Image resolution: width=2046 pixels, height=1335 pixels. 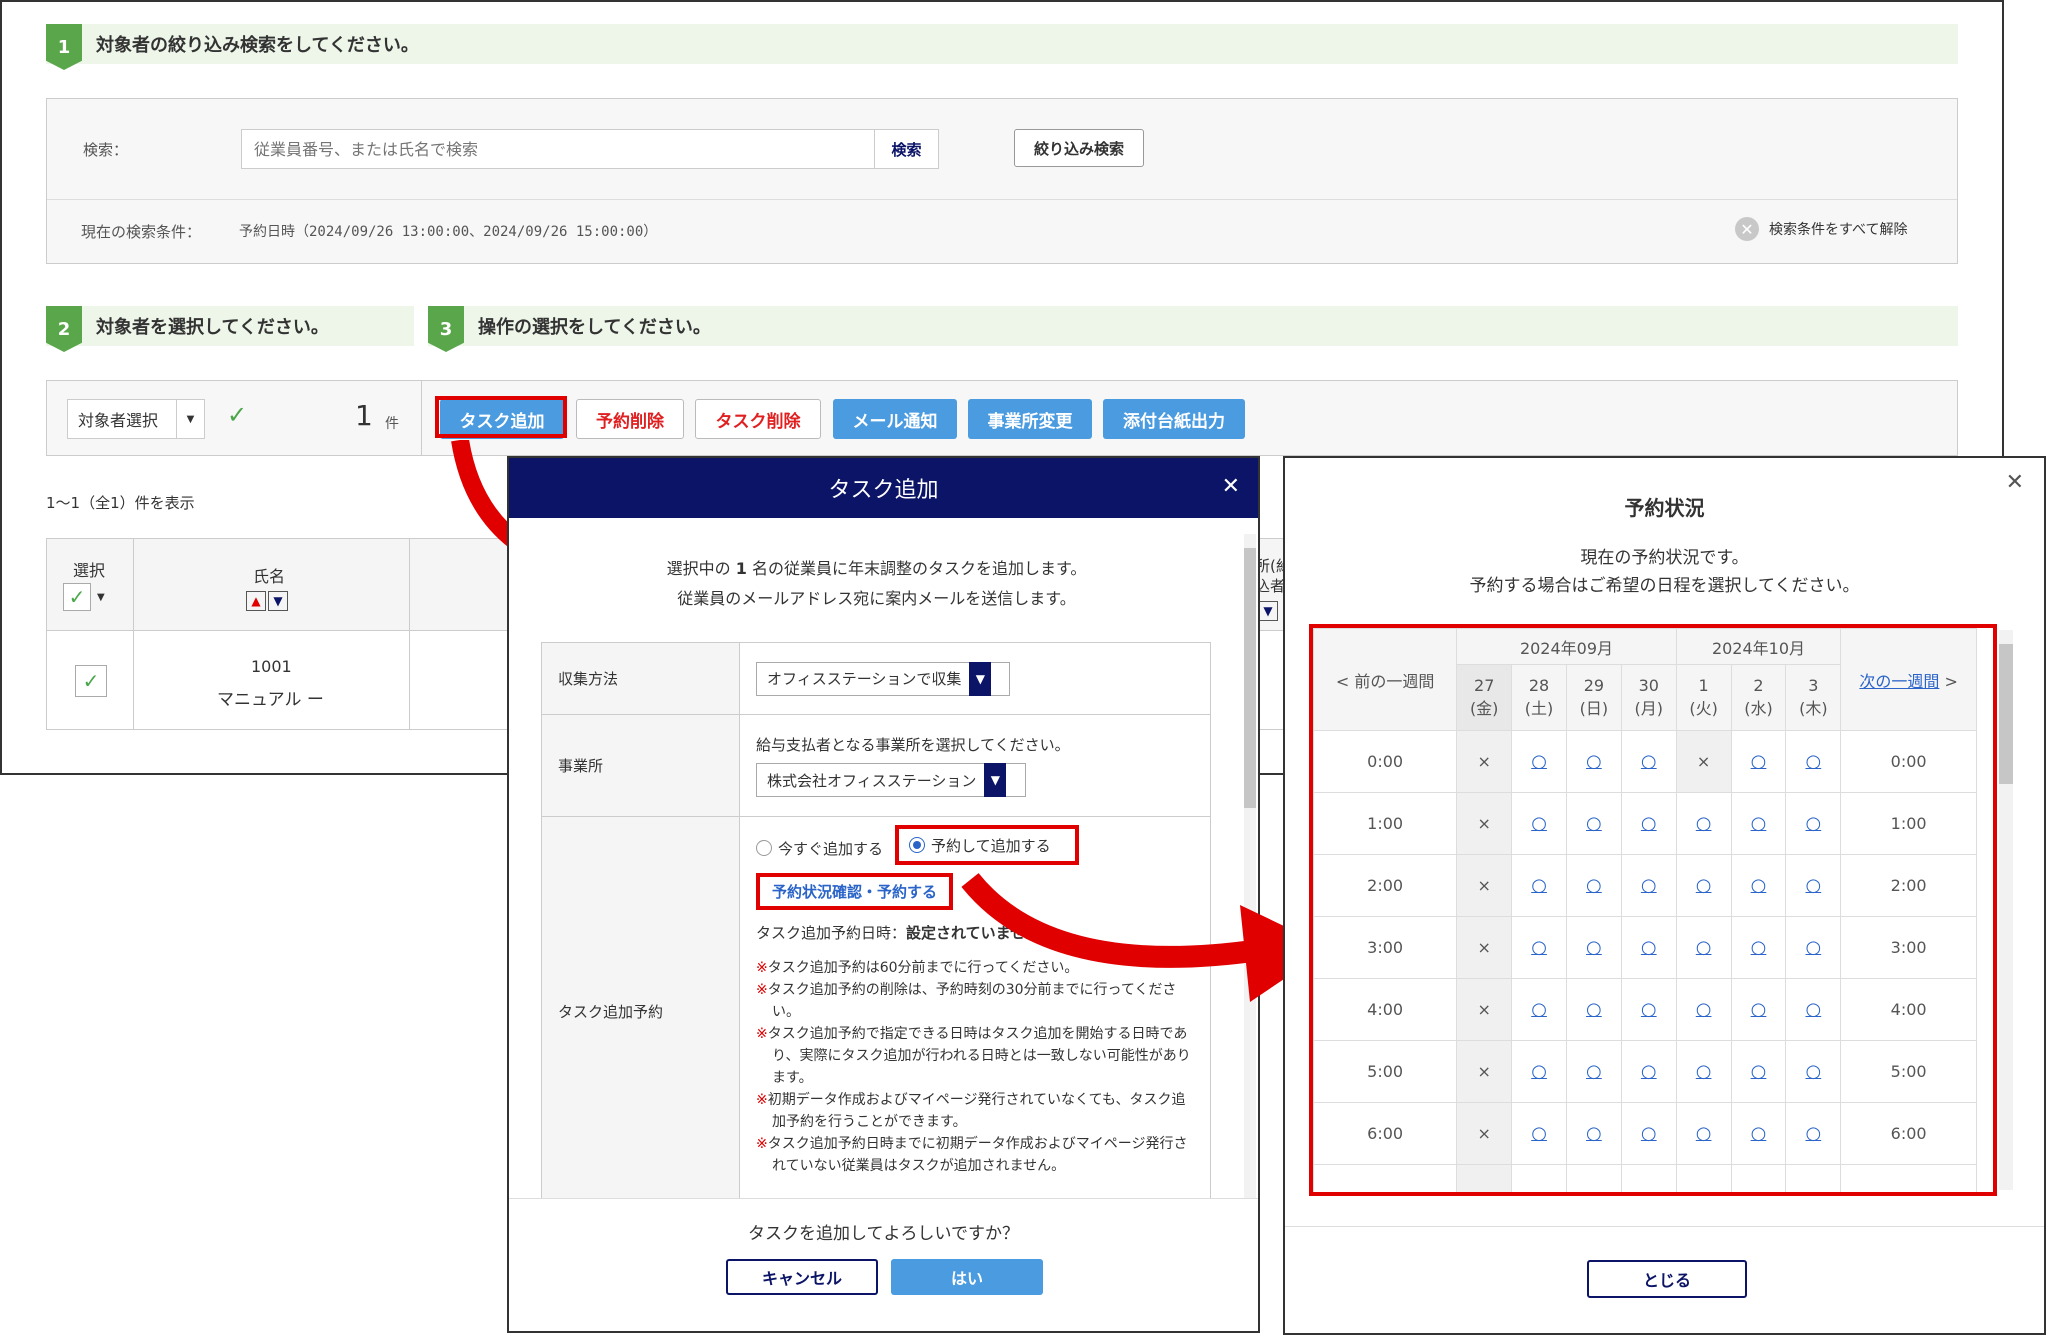 I want to click on month-header-1: 2024年09月, so click(x=1566, y=646).